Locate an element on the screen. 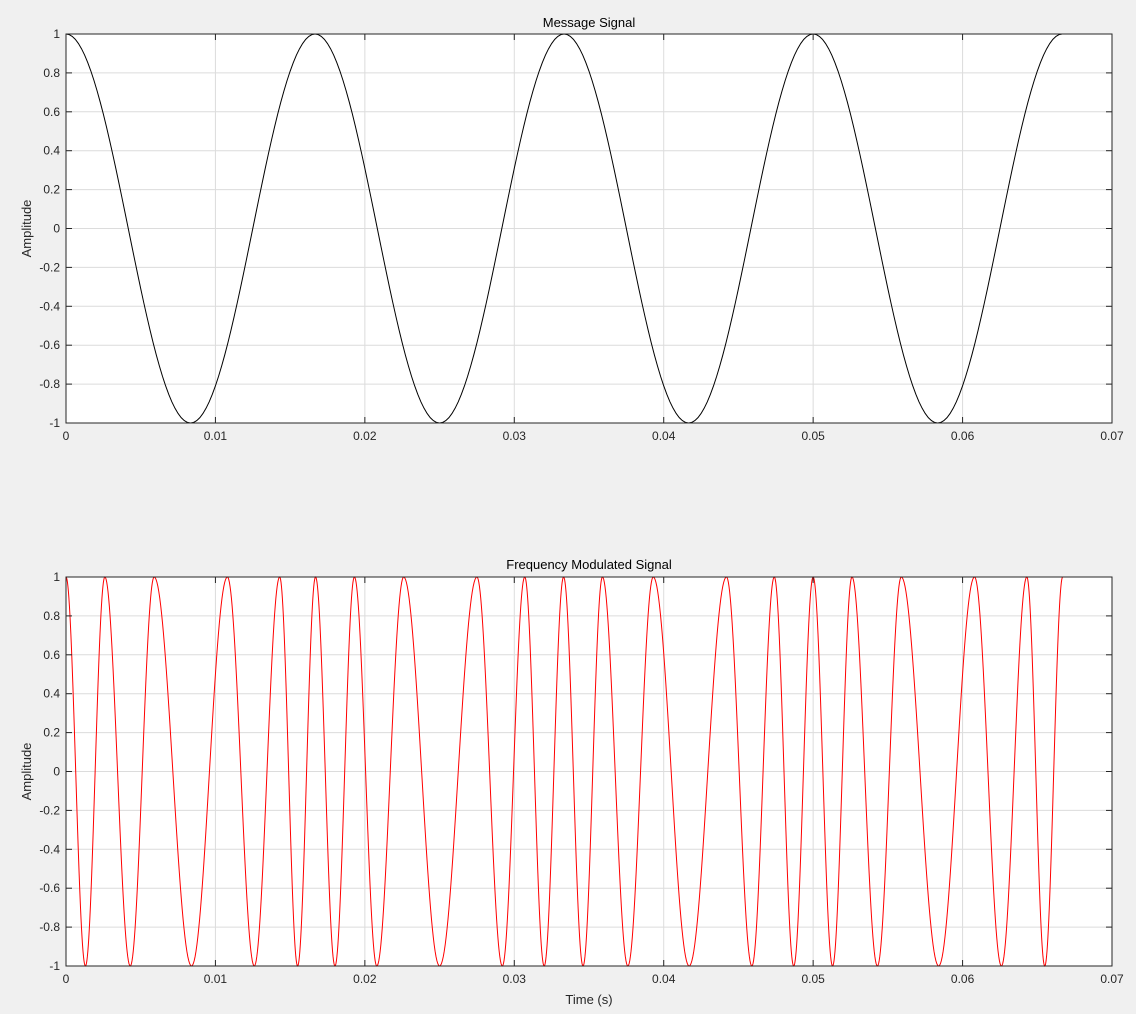 The width and height of the screenshot is (1136, 1014). x-axis-label: Time (s) is located at coordinates (588, 999).